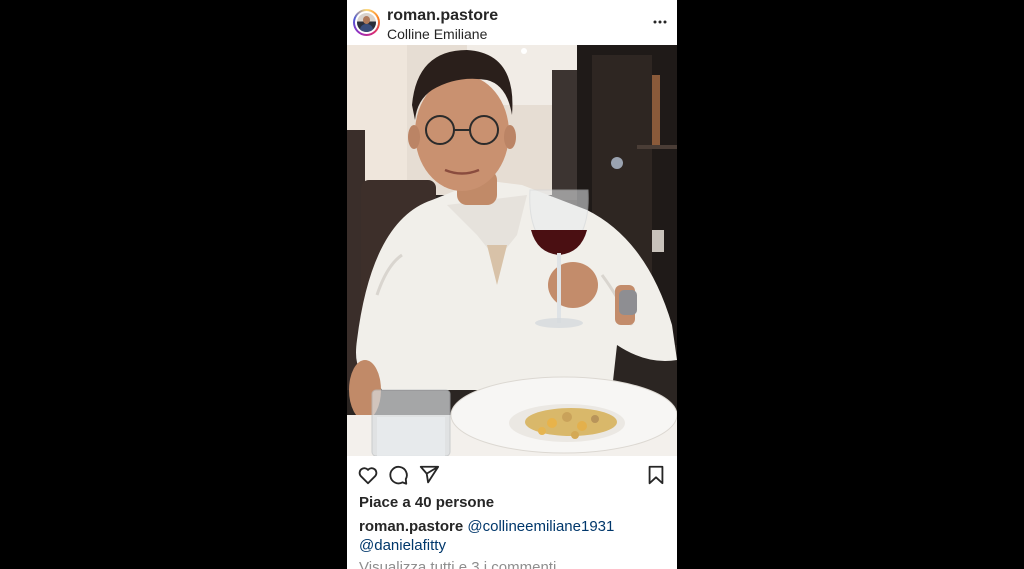 This screenshot has height=569, width=1024. Describe the element at coordinates (398, 475) in the screenshot. I see `comment-bubble-icon` at that location.